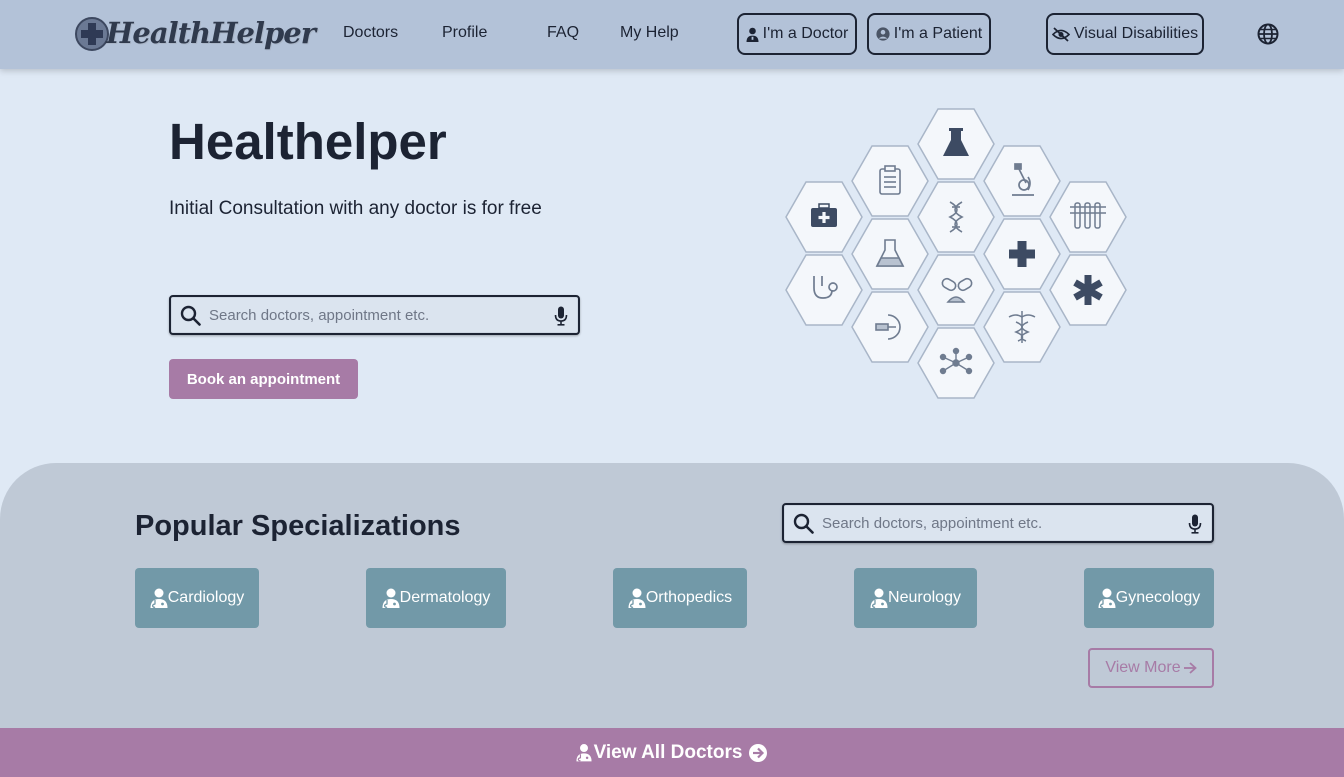  I want to click on nav-doctors: Doctors, so click(370, 33).